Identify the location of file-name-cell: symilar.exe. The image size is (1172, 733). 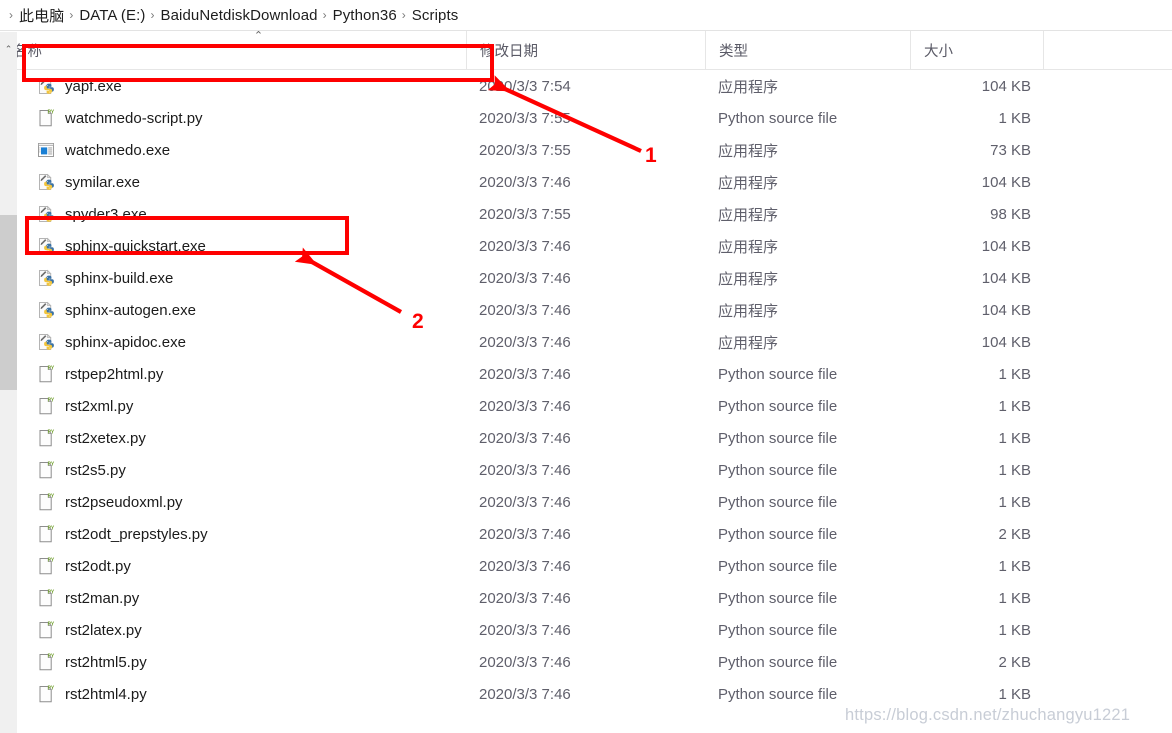
(233, 182).